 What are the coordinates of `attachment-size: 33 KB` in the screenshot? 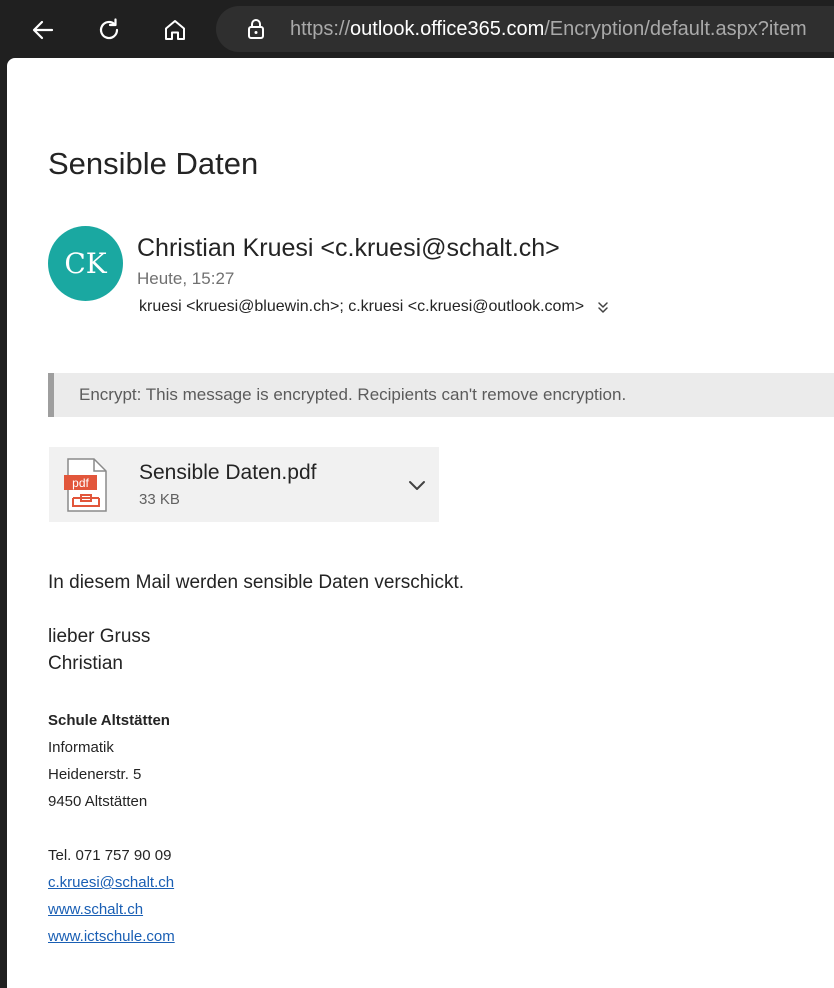 It's located at (159, 499).